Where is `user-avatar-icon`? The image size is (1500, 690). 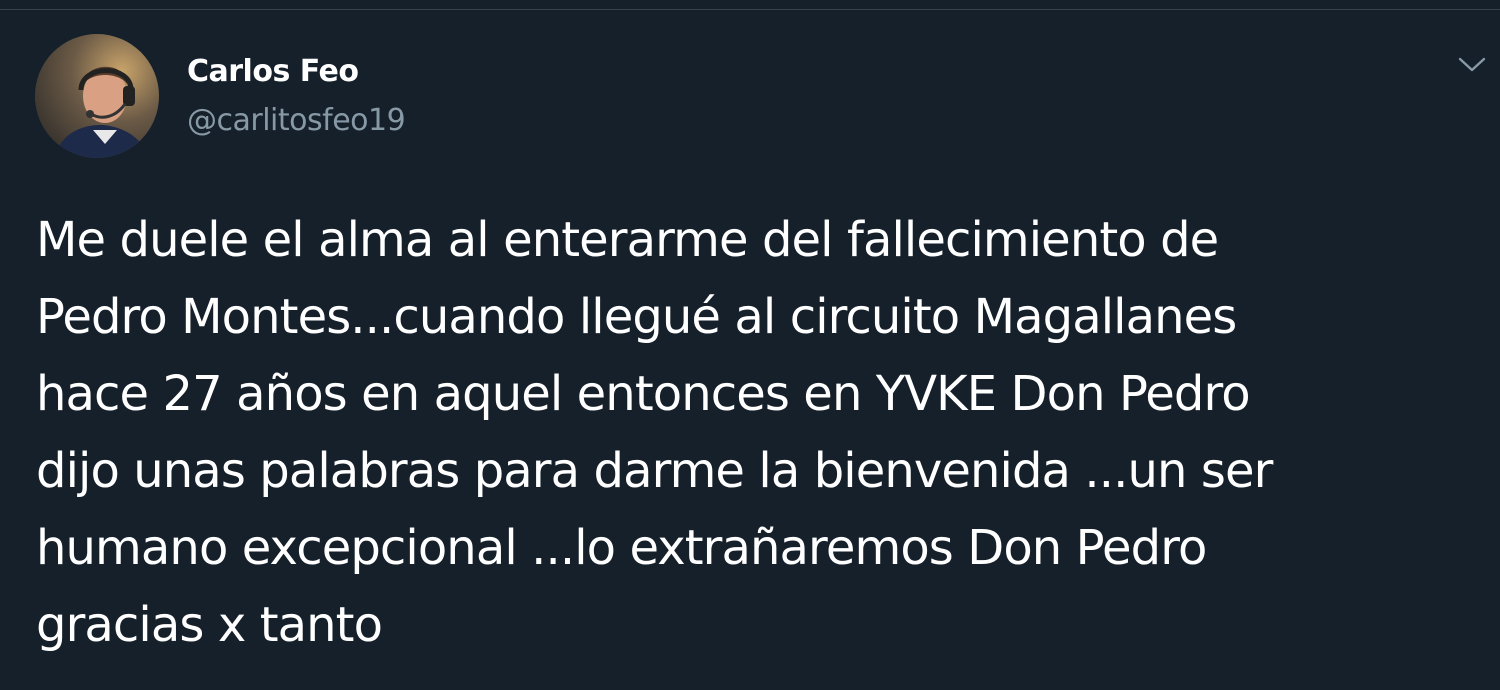 user-avatar-icon is located at coordinates (97, 96).